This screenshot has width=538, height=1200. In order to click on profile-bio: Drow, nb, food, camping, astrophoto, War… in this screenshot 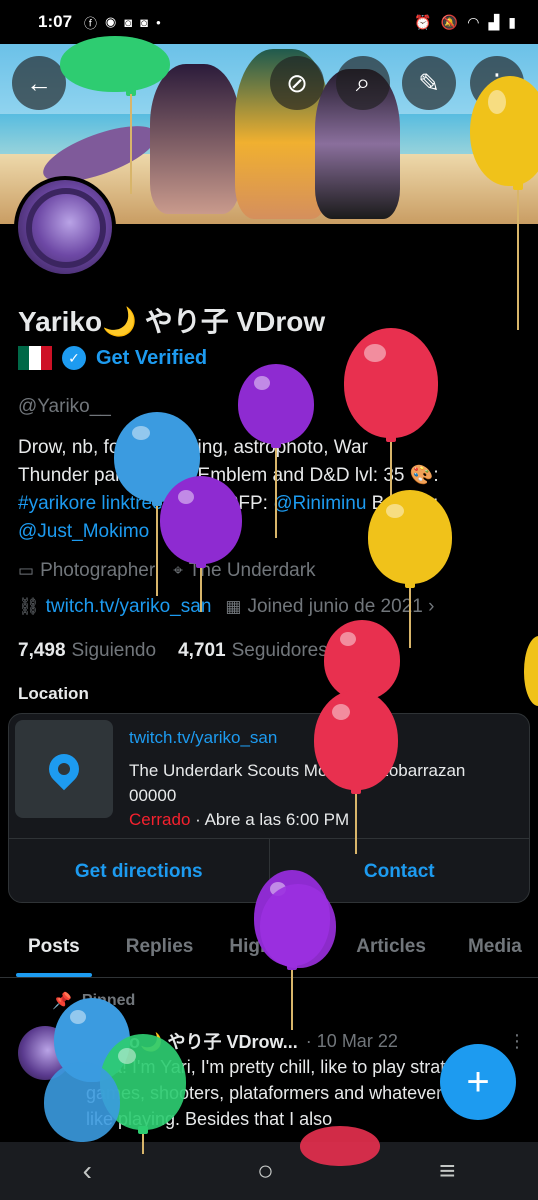, I will do `click(268, 490)`.